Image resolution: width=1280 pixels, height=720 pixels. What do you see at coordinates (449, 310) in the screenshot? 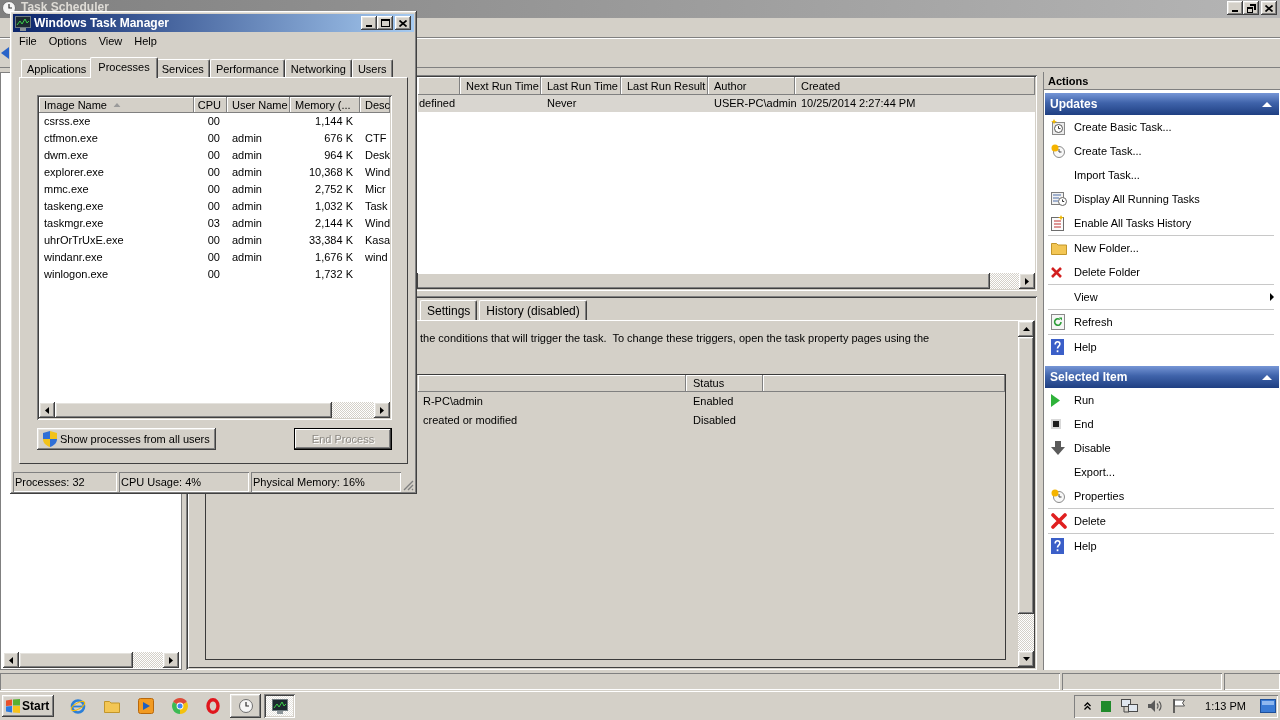
I see `tab: Settings` at bounding box center [449, 310].